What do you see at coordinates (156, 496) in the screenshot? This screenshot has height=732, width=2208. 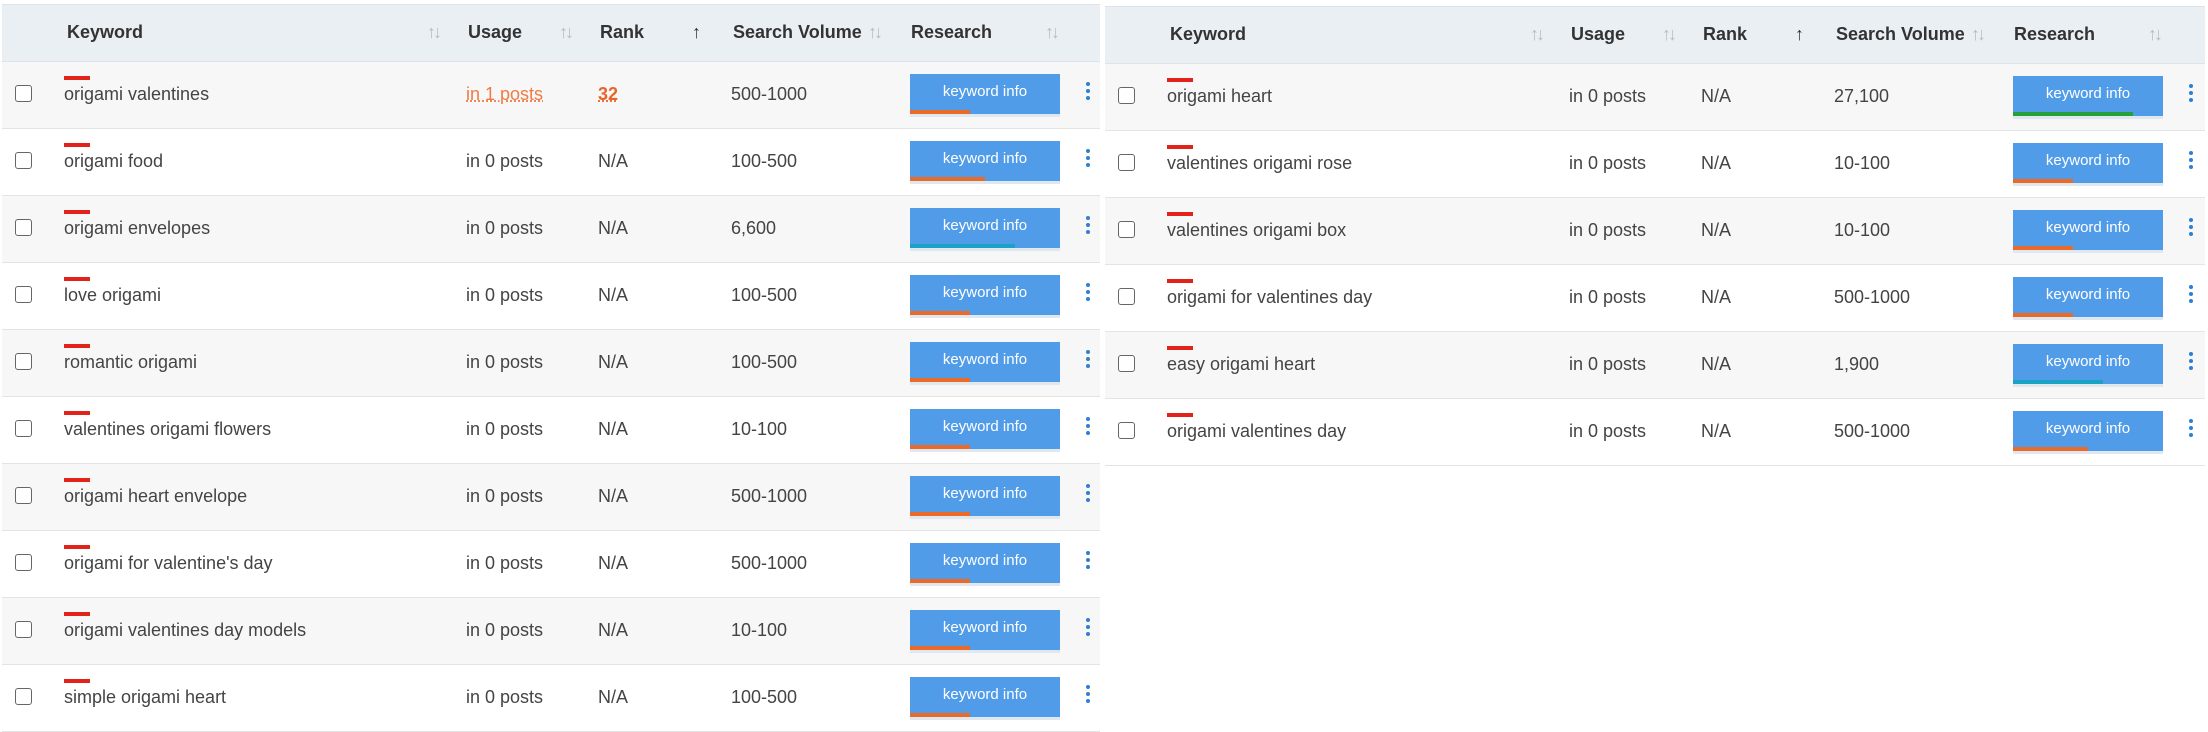 I see `keyword-text: origami heart envelope` at bounding box center [156, 496].